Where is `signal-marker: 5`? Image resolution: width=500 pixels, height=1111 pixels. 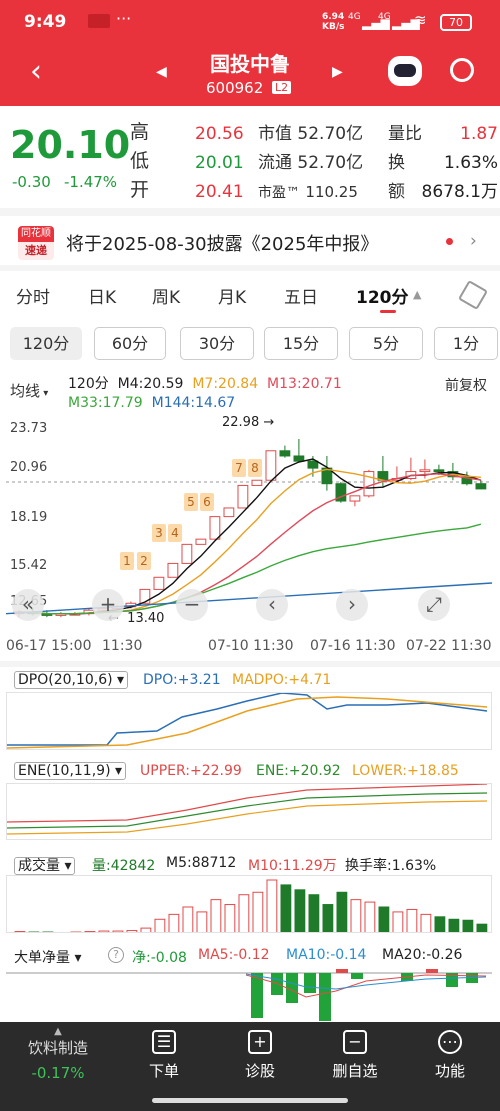
signal-marker: 5 is located at coordinates (191, 502).